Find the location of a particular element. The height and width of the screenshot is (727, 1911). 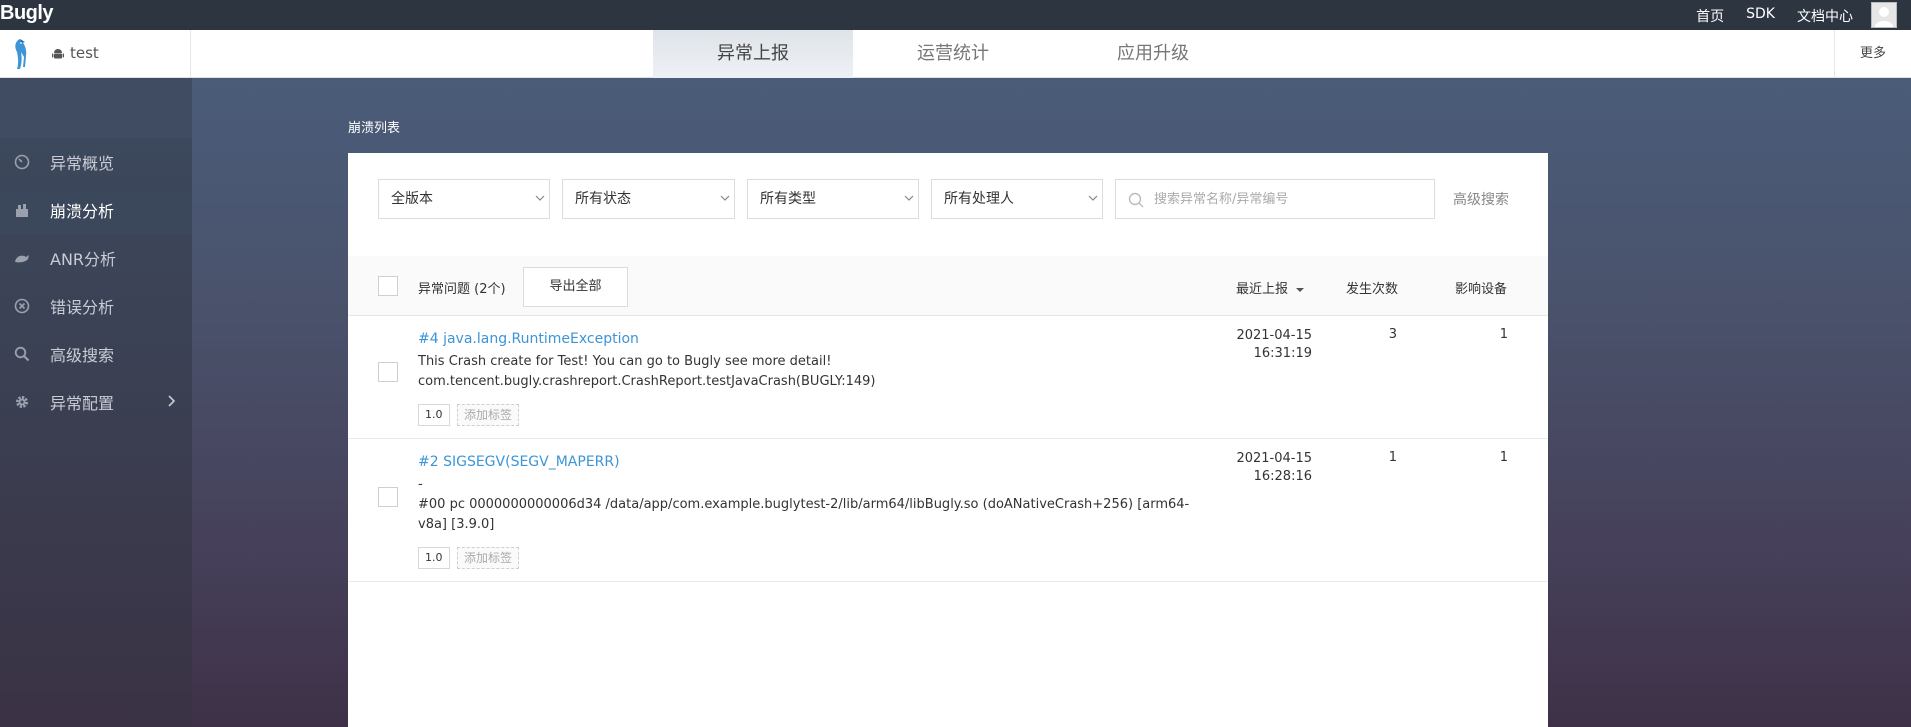

sidebar-item-advanced-search: 高级搜索 is located at coordinates (96, 354).